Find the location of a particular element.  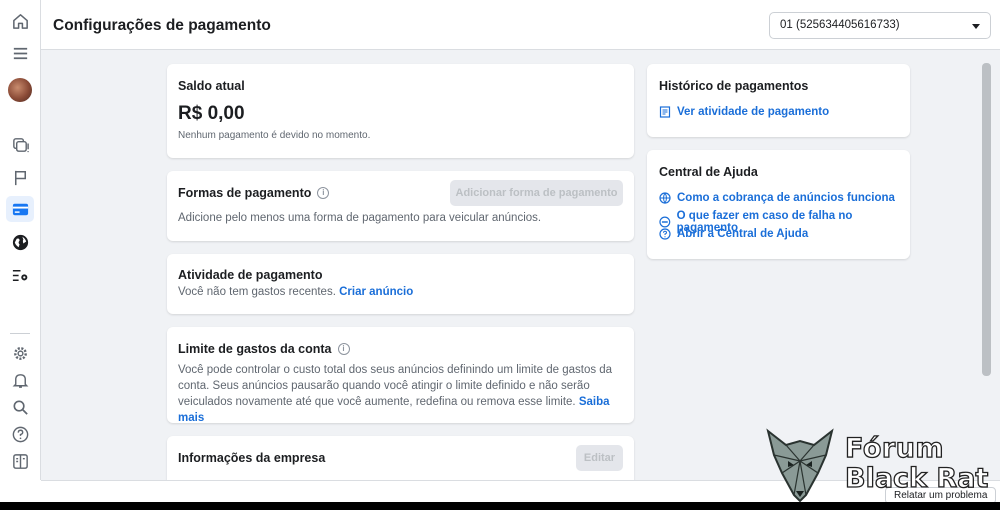

edit-button: Editar is located at coordinates (599, 458).